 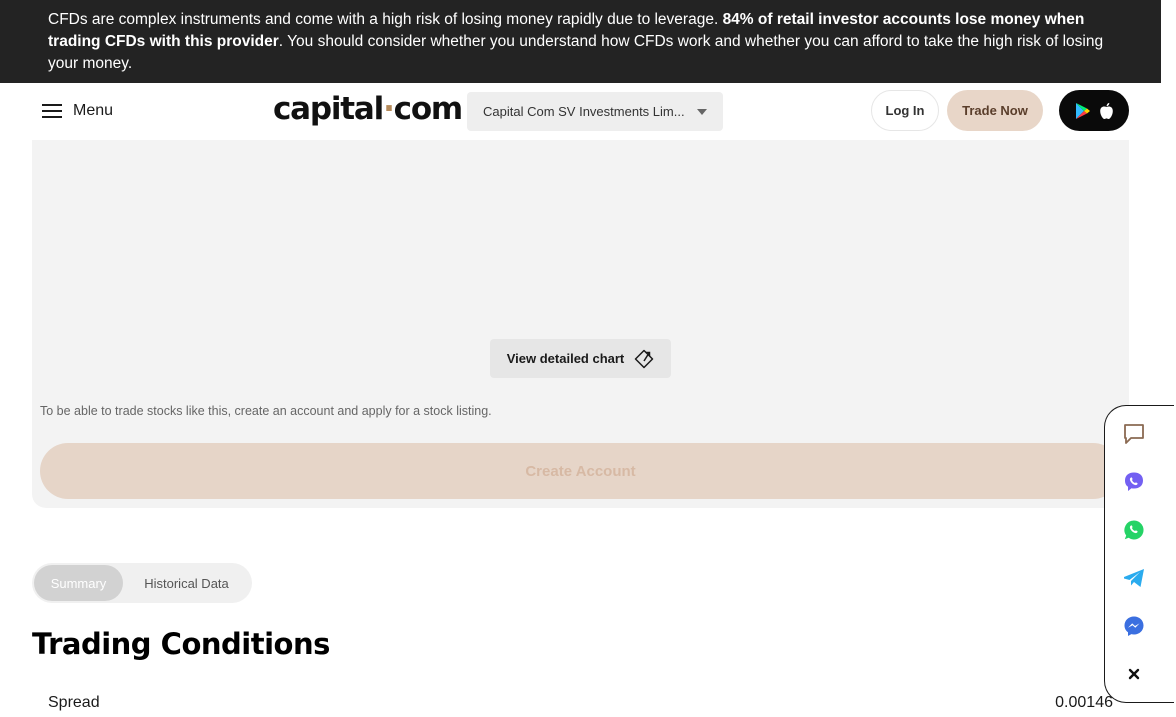 What do you see at coordinates (1134, 482) in the screenshot?
I see `viber-icon` at bounding box center [1134, 482].